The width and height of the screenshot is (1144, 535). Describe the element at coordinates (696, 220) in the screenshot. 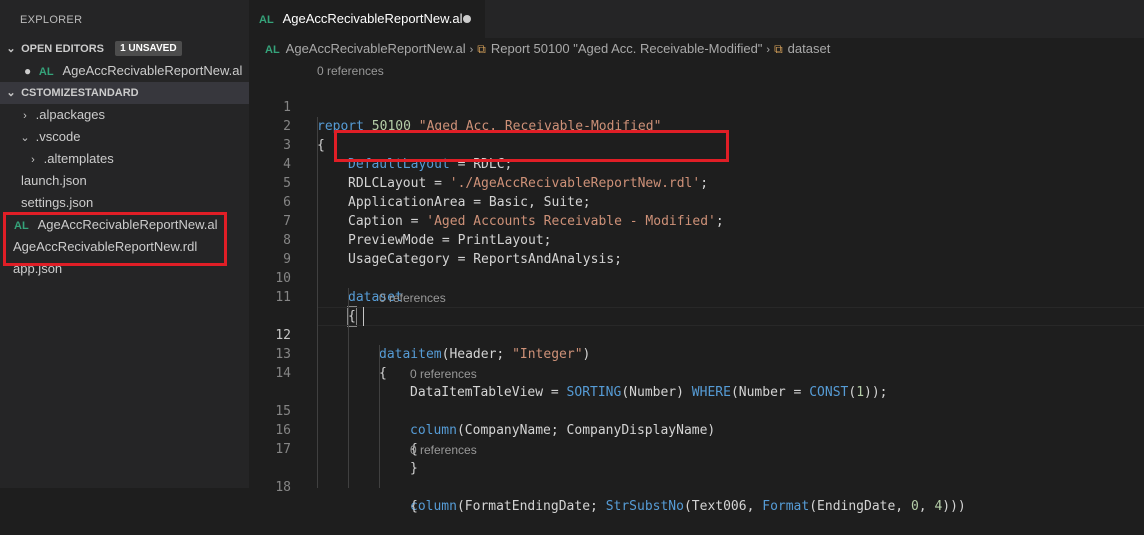

I see `code-line: 7 PreviewMode = PrintLayout;` at that location.